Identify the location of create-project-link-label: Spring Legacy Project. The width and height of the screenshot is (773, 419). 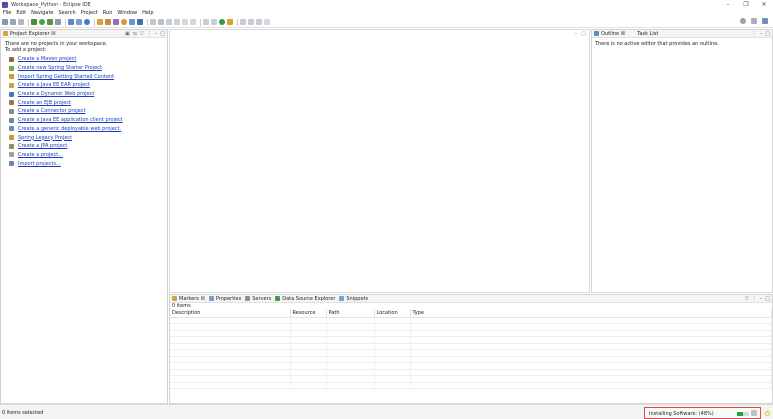
(45, 138).